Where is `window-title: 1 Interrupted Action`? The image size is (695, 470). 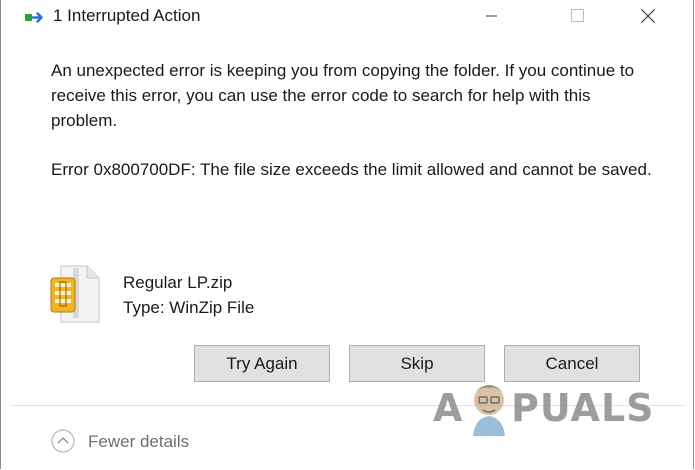
window-title: 1 Interrupted Action is located at coordinates (127, 15).